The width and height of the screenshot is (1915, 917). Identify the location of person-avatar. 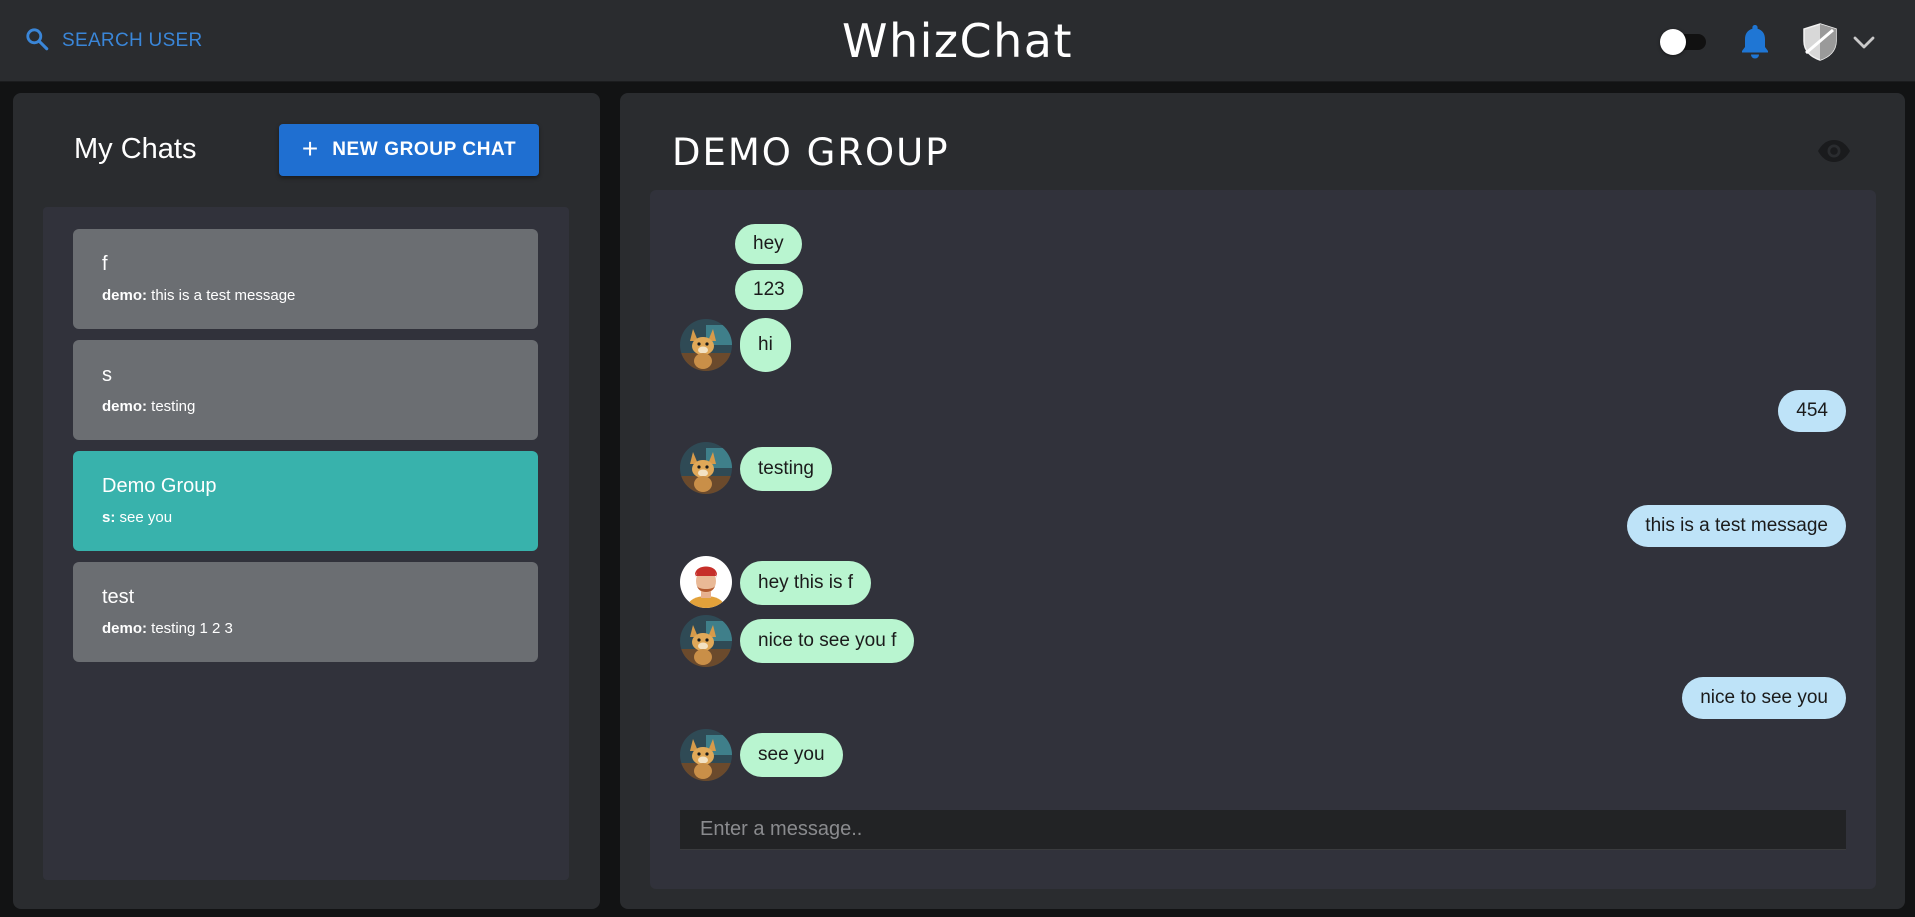
(706, 582).